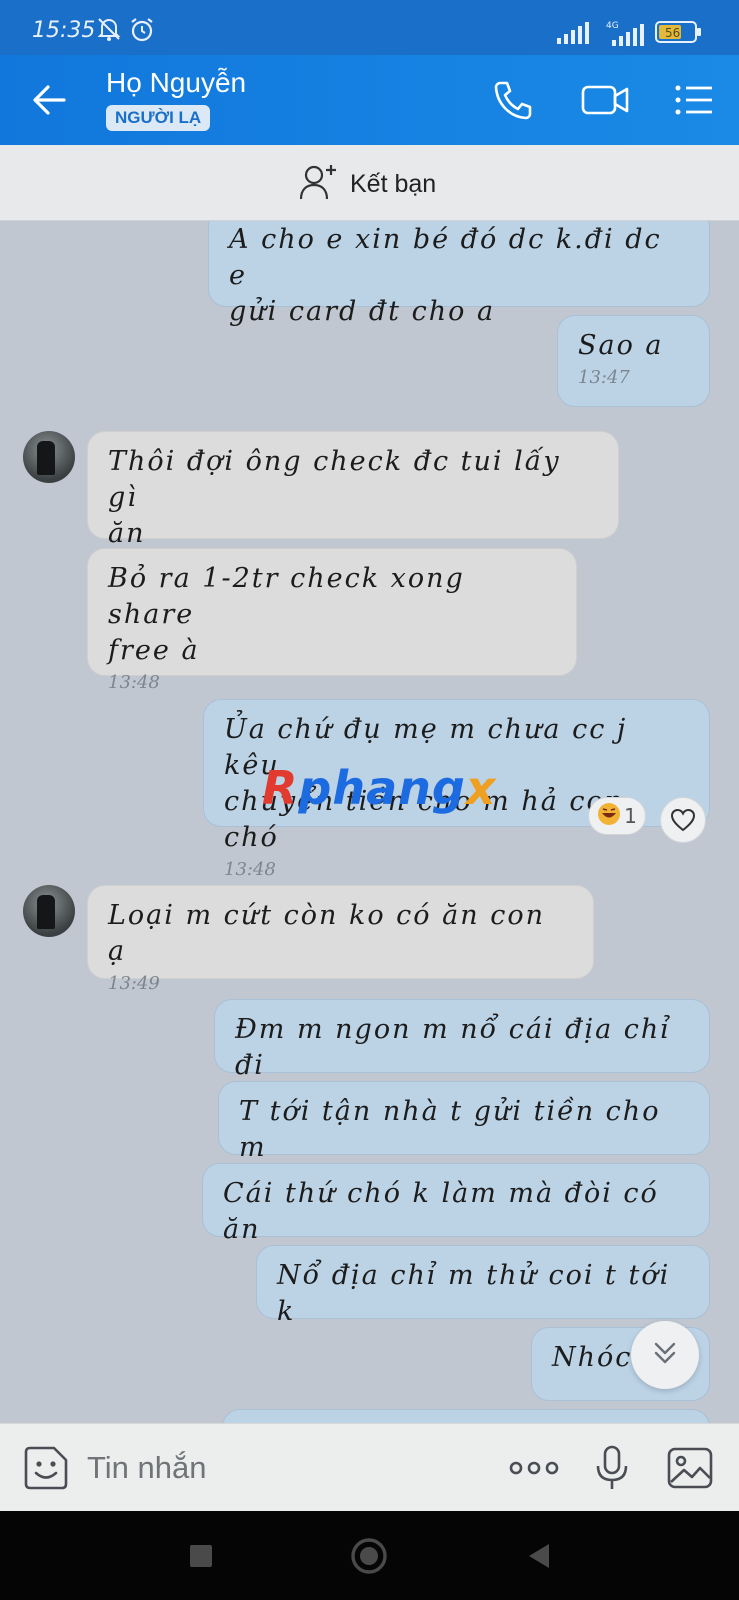 This screenshot has height=1600, width=739. I want to click on message-time: 13:49, so click(134, 983).